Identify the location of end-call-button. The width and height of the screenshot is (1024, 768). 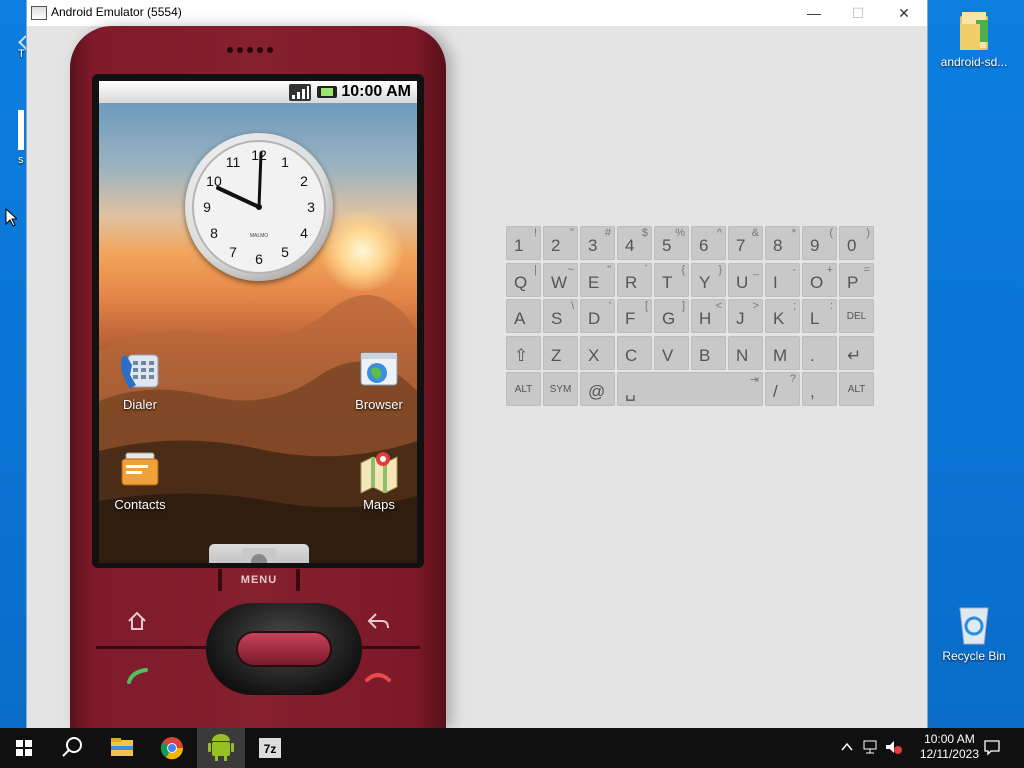
(378, 677).